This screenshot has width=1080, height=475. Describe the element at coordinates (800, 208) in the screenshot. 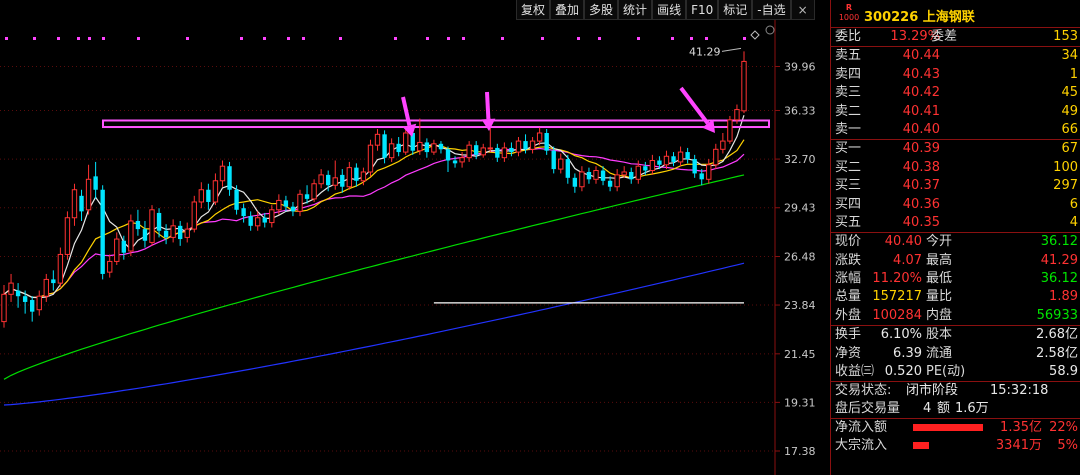

I see `y-tick-label: 29.43` at that location.